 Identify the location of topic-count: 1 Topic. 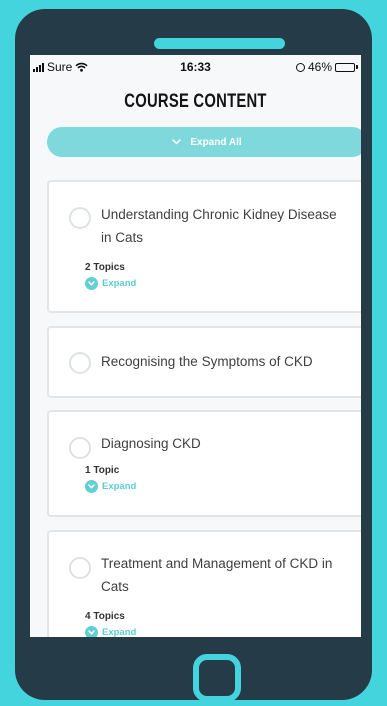
(102, 470).